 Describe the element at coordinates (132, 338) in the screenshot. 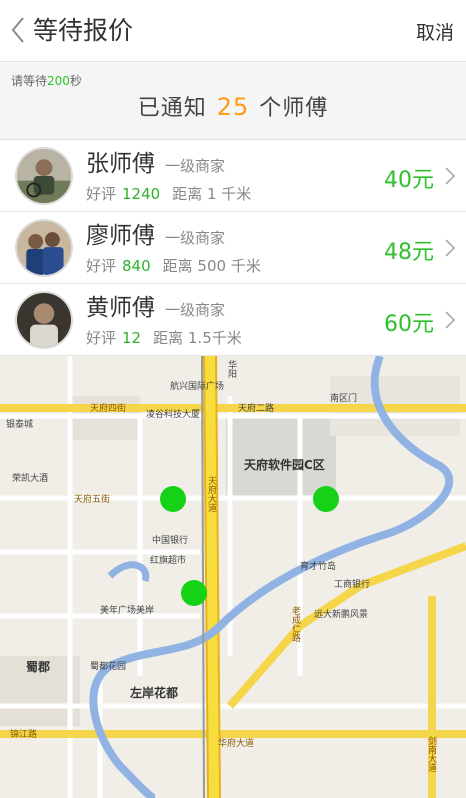

I see `review-count: 12` at that location.